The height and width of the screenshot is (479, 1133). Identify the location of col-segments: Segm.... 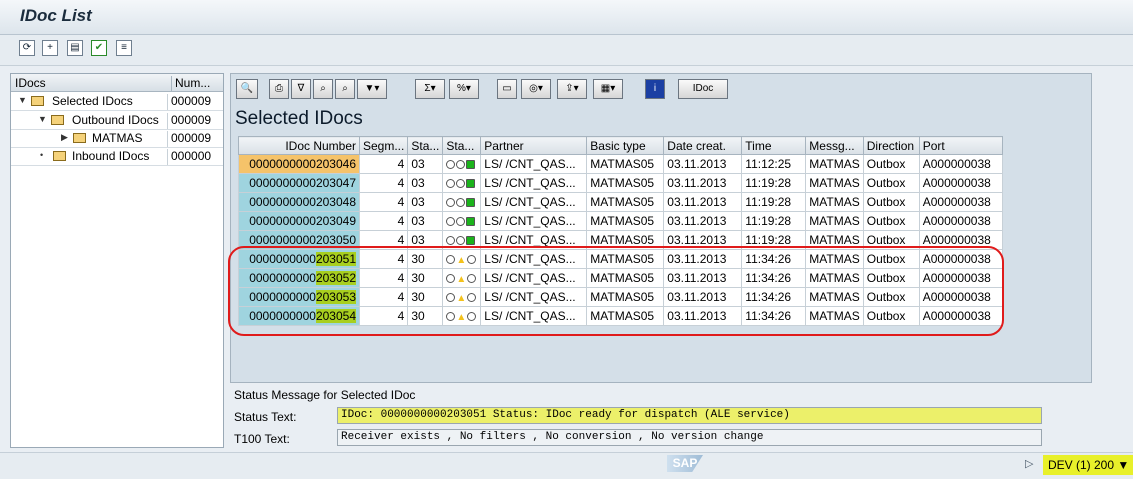
(383, 145).